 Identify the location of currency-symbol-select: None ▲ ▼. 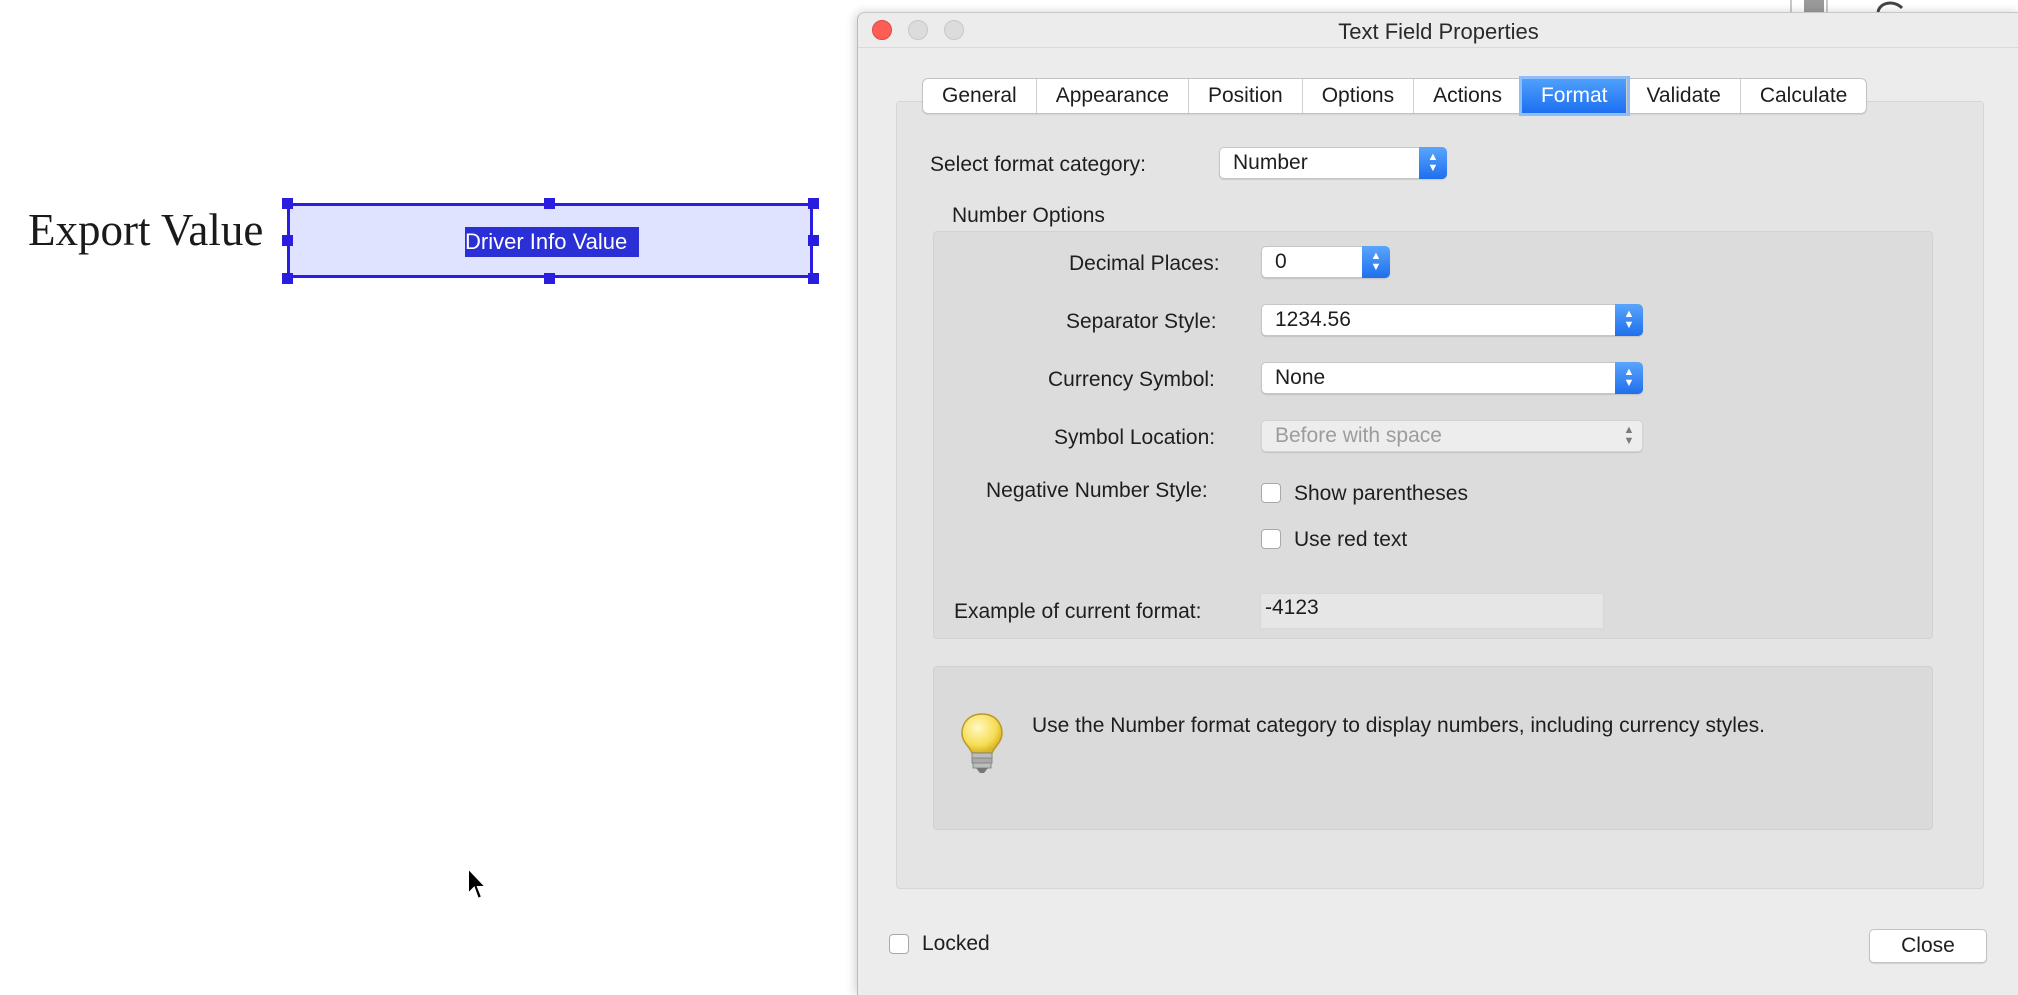
(1452, 378).